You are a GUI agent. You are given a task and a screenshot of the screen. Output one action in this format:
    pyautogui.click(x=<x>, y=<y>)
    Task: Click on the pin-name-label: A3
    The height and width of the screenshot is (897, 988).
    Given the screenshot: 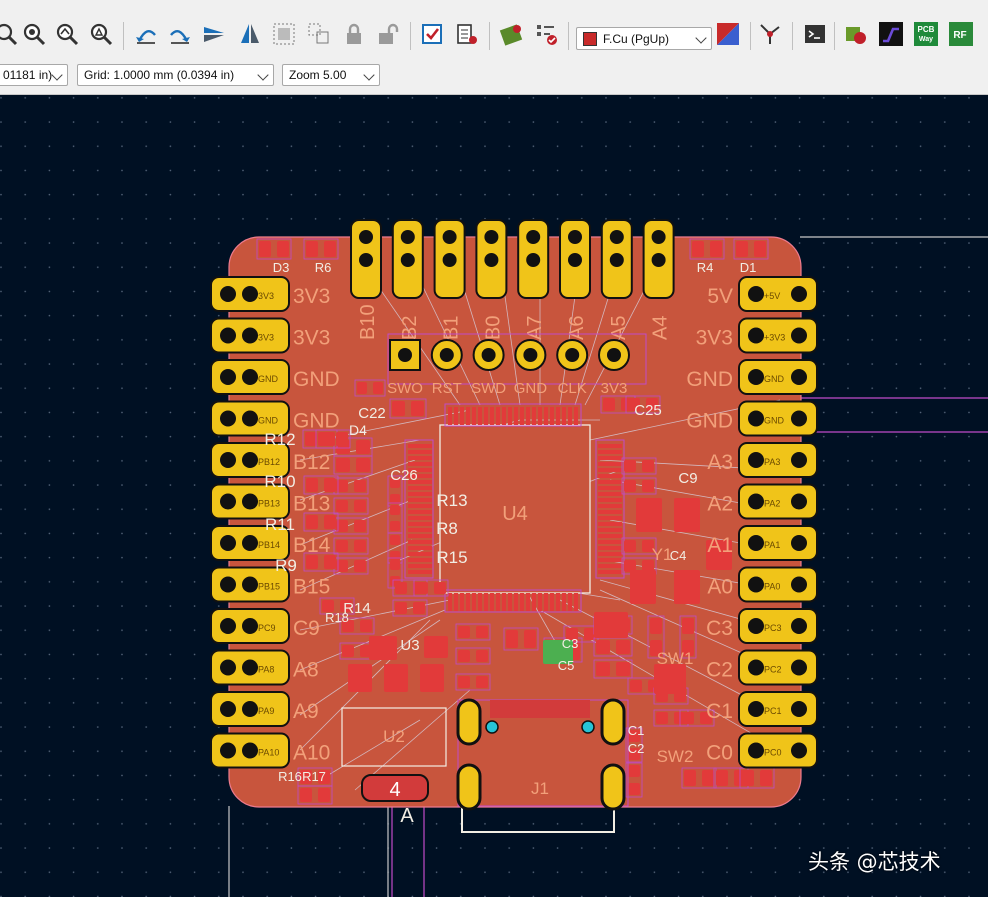 What is the action you would take?
    pyautogui.click(x=720, y=462)
    